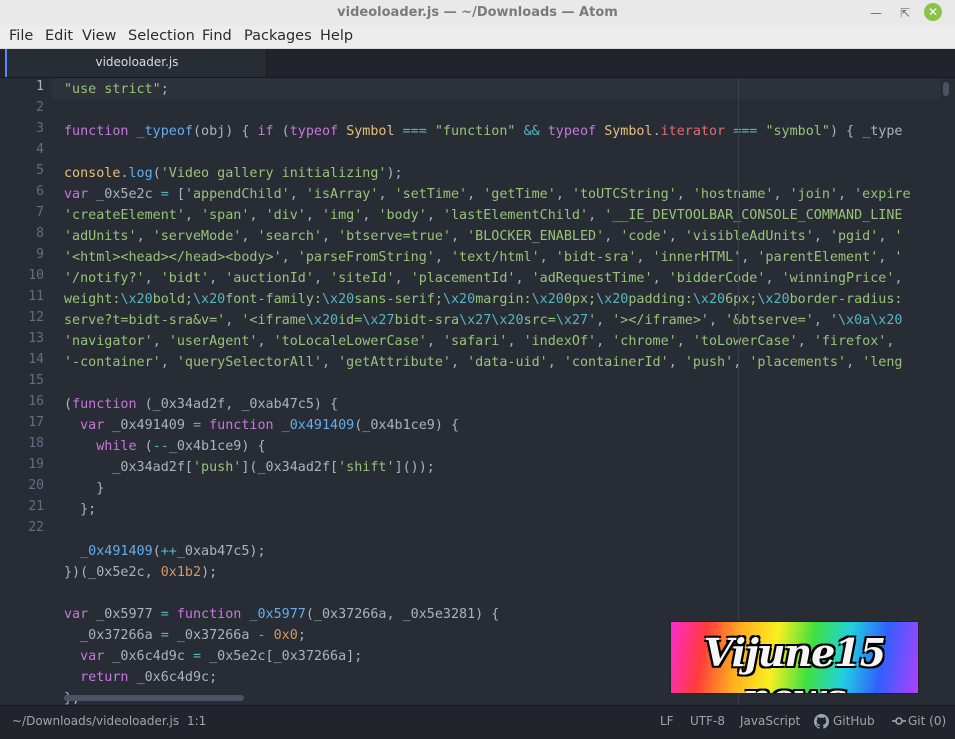 The image size is (955, 739). What do you see at coordinates (592, 278) in the screenshot?
I see `code-token: 'adRequestTime'` at bounding box center [592, 278].